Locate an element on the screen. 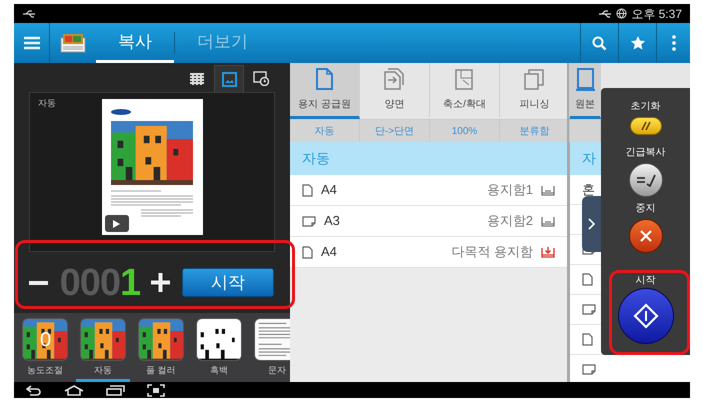  paper-option: A3 용지함2 is located at coordinates (428, 221).